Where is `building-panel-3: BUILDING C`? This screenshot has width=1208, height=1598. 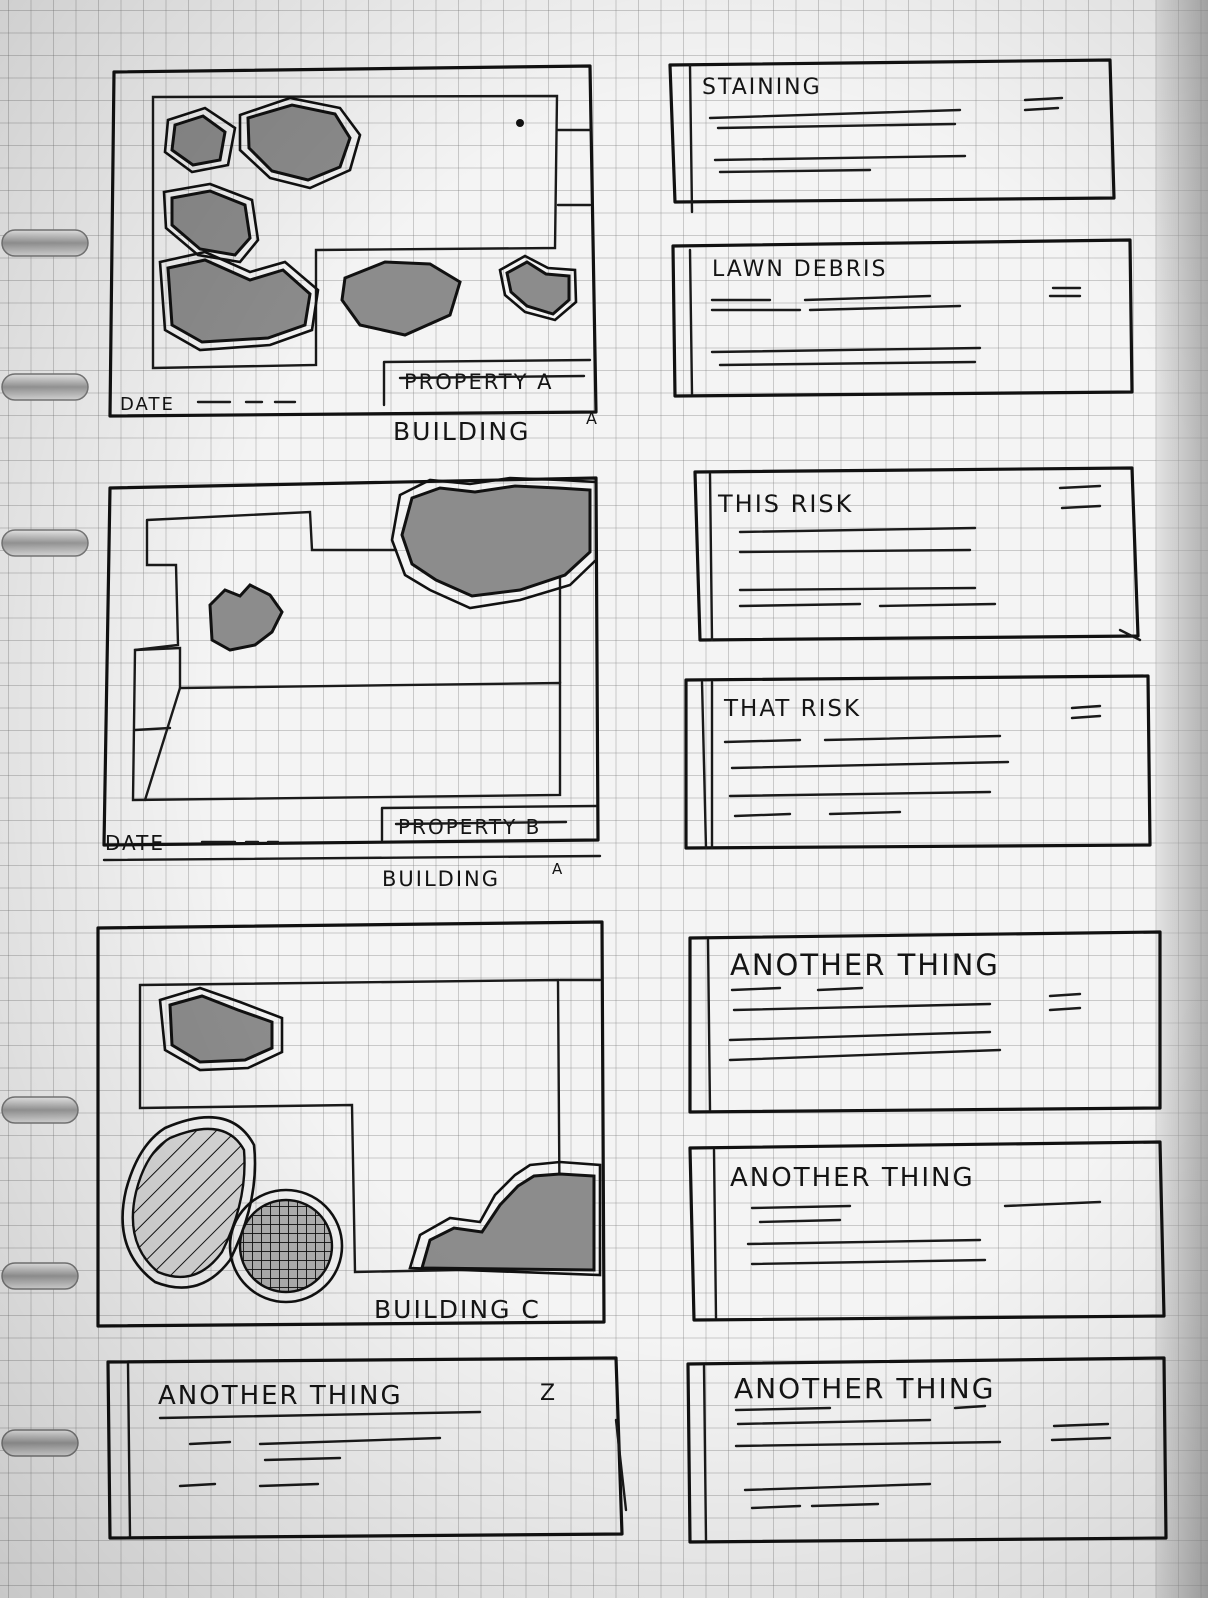
building-panel-3: BUILDING C is located at coordinates (351, 1124).